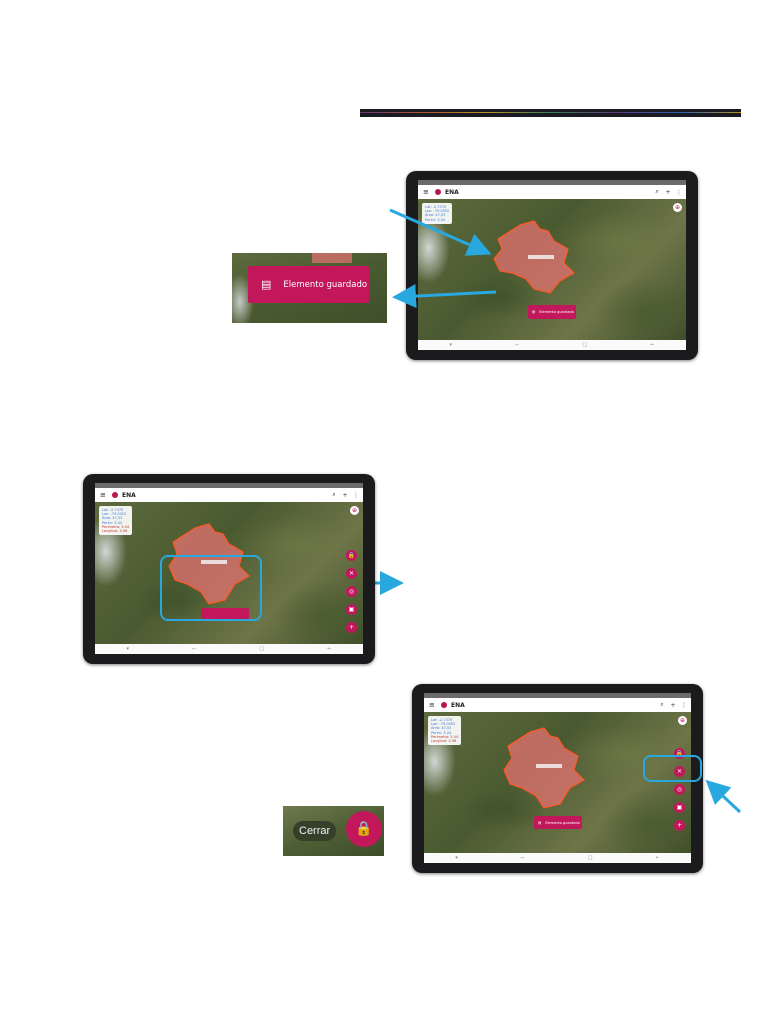 The width and height of the screenshot is (782, 1012). What do you see at coordinates (211, 588) in the screenshot?
I see `polygon-highlight-box` at bounding box center [211, 588].